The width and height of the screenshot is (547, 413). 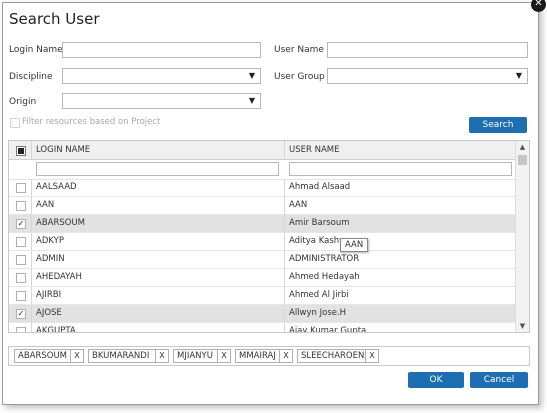 I want to click on tag-item: ABARSOUM X, so click(x=49, y=356).